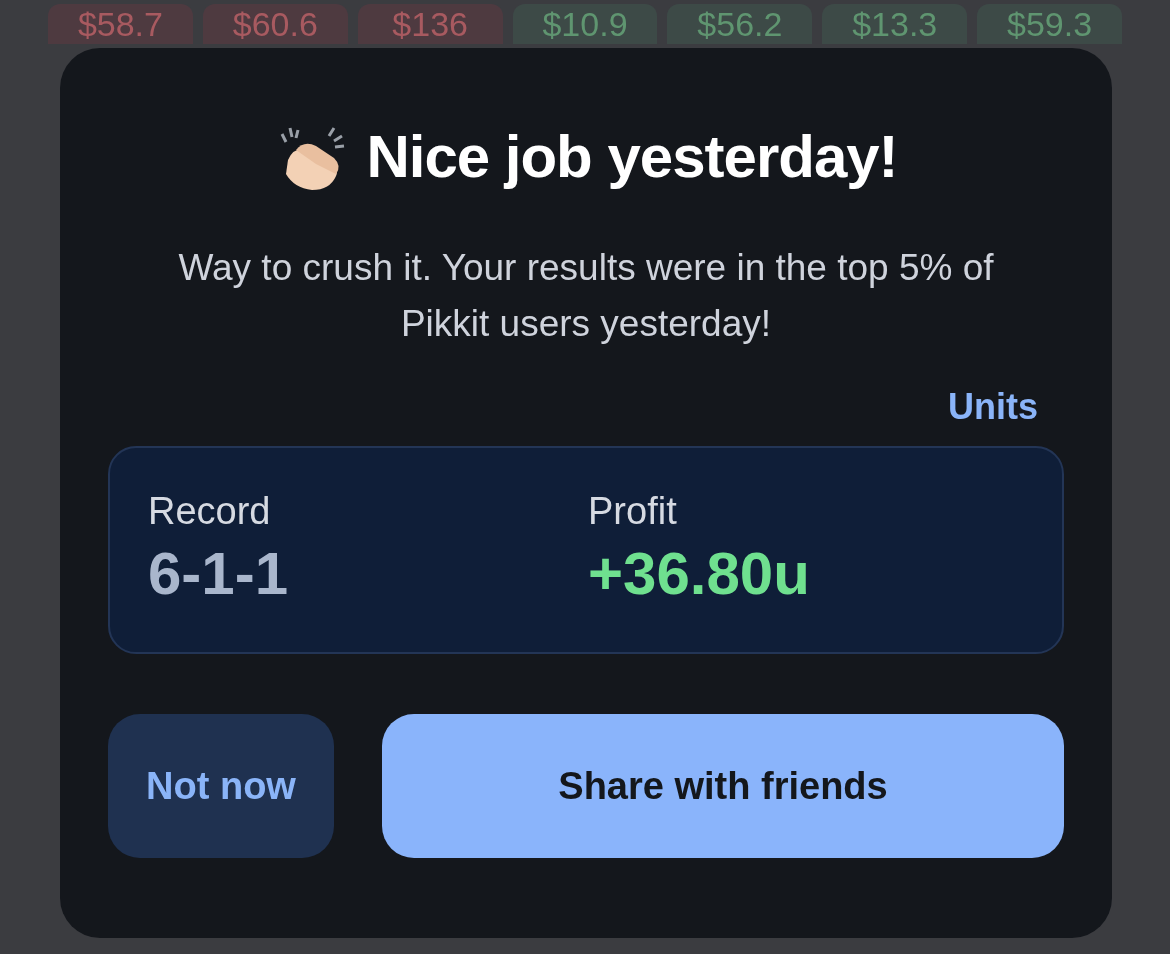 This screenshot has width=1170, height=954. Describe the element at coordinates (1049, 24) in the screenshot. I see `amount-tile: $59.3` at that location.